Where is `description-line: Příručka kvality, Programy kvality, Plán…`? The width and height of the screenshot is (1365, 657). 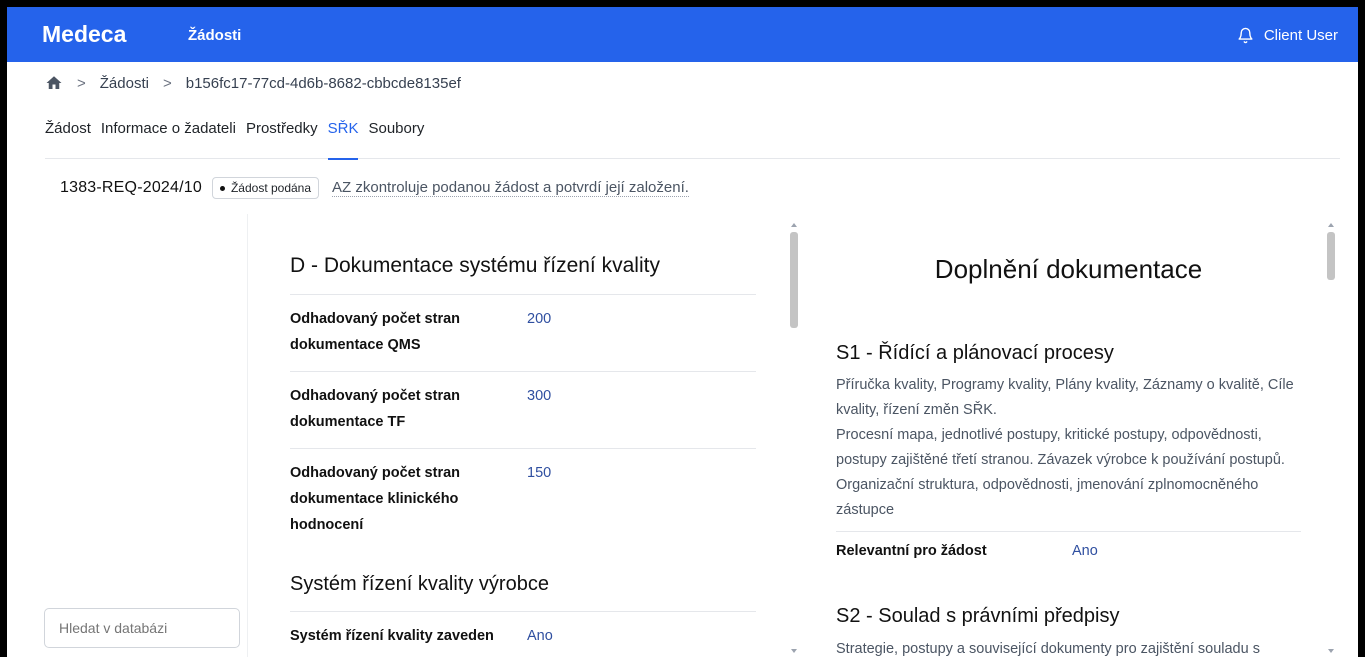
description-line: Příručka kvality, Programy kvality, Plán… is located at coordinates (1065, 385).